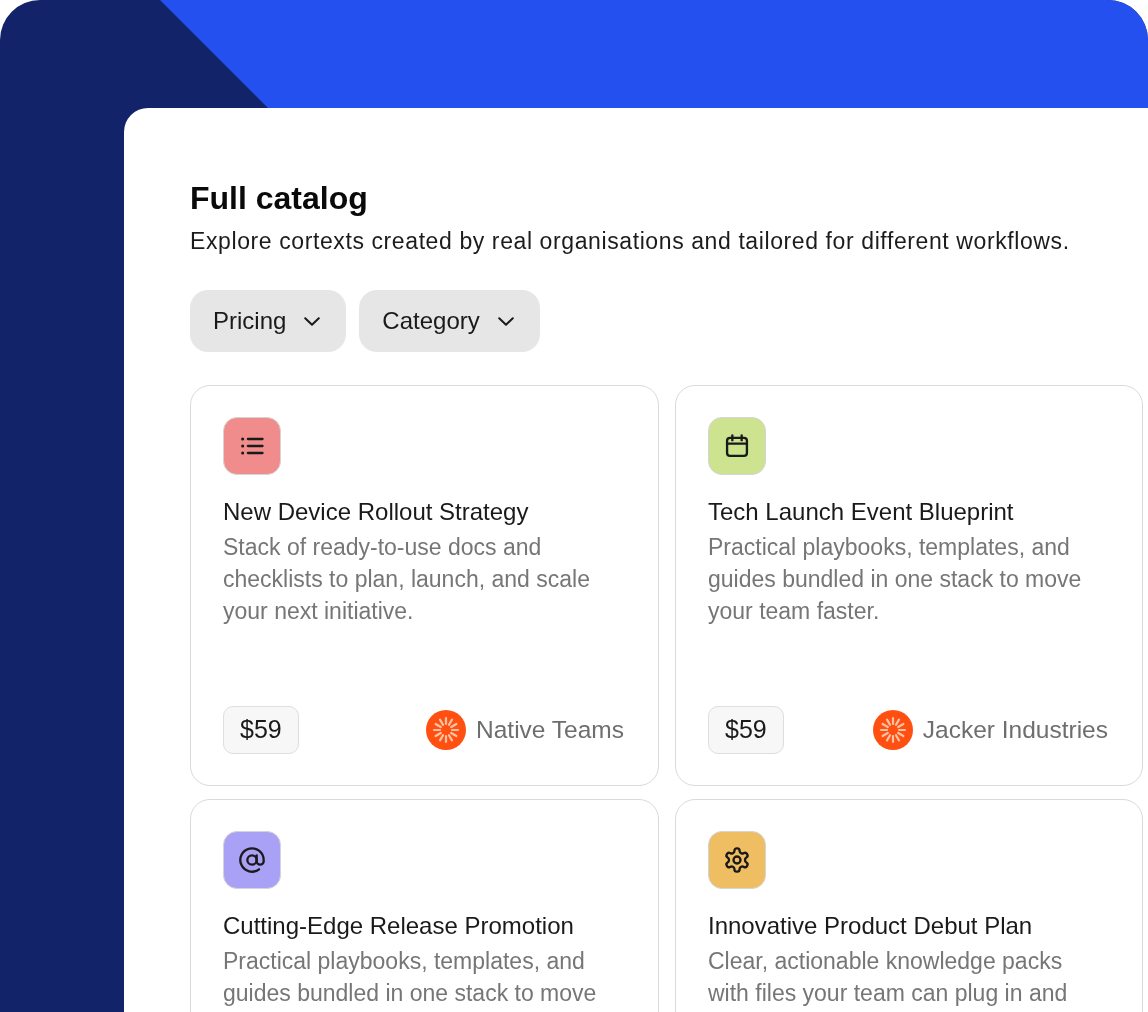 The image size is (1148, 1012). What do you see at coordinates (1015, 729) in the screenshot?
I see `organization-name: Jacker Industries` at bounding box center [1015, 729].